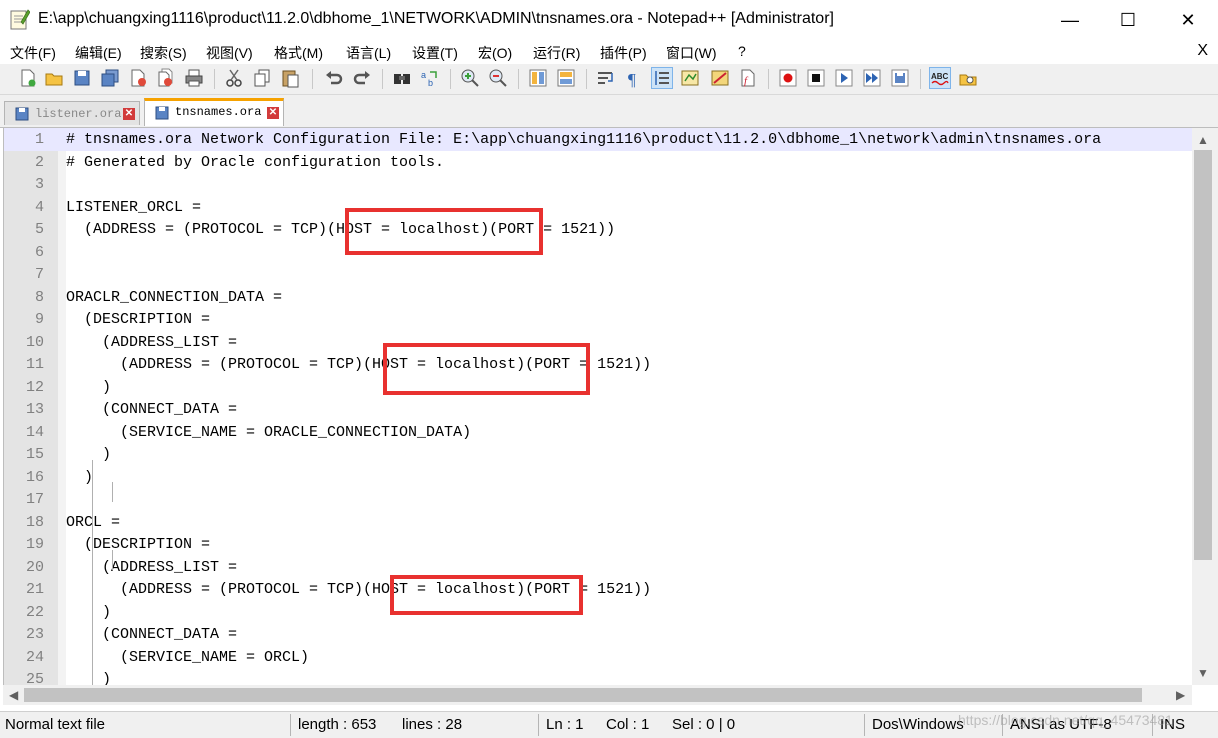 This screenshot has width=1218, height=738. Describe the element at coordinates (538, 78) in the screenshot. I see `sync-vertical-icon` at that location.